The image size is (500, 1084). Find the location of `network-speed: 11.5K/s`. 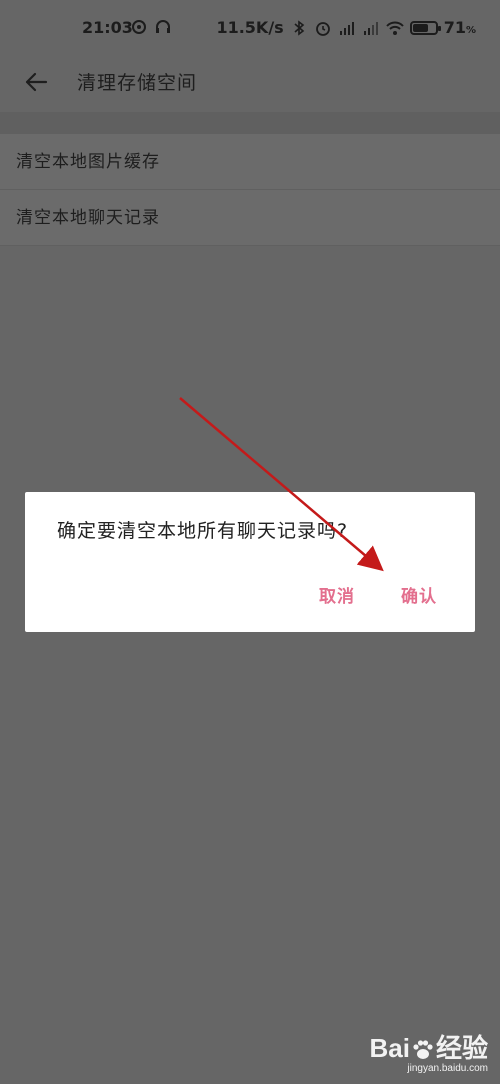

network-speed: 11.5K/s is located at coordinates (250, 27).